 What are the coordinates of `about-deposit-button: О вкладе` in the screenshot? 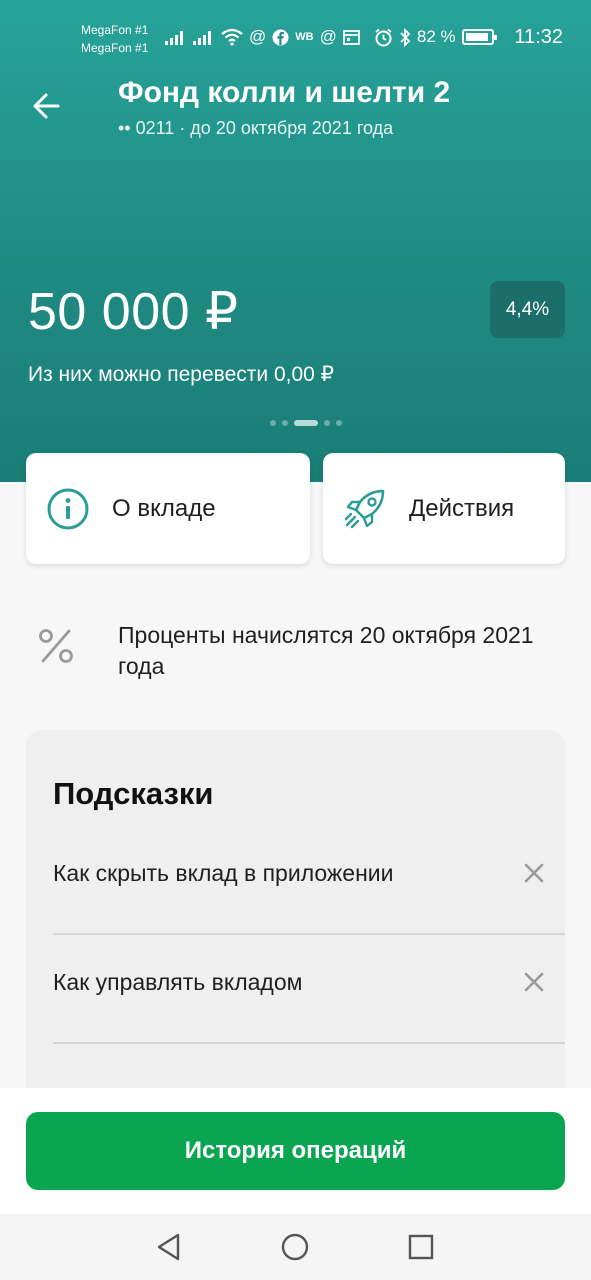 It's located at (168, 508).